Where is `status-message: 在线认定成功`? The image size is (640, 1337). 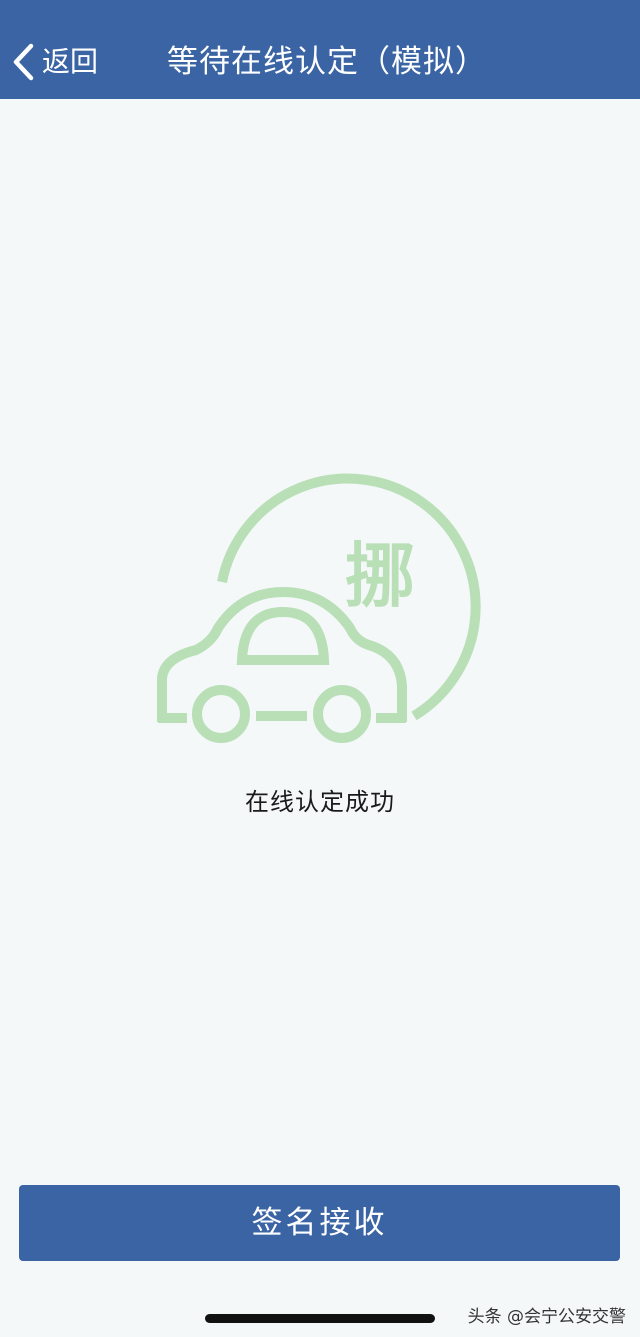
status-message: 在线认定成功 is located at coordinates (320, 802).